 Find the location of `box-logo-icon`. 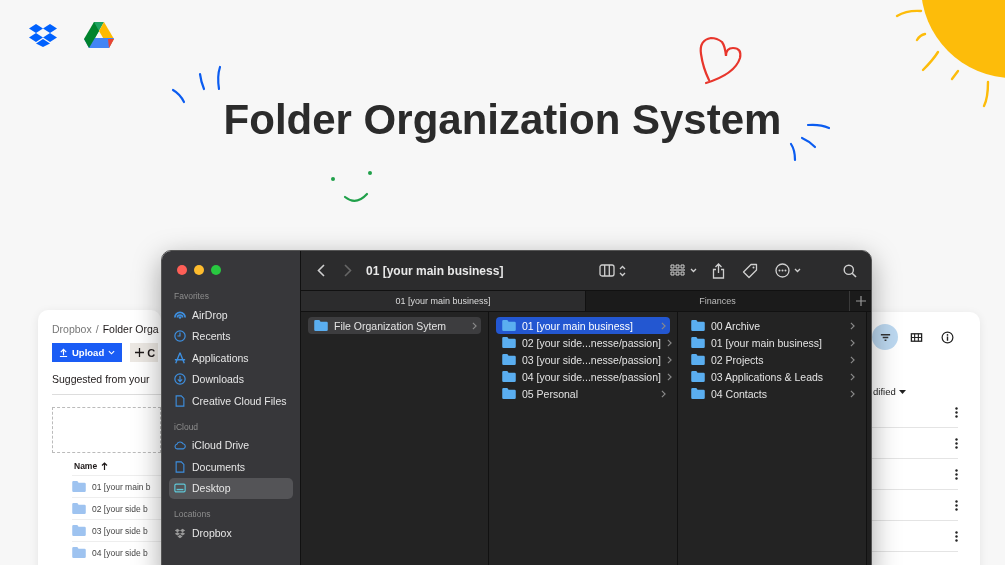

box-logo-icon is located at coordinates (43, 35).